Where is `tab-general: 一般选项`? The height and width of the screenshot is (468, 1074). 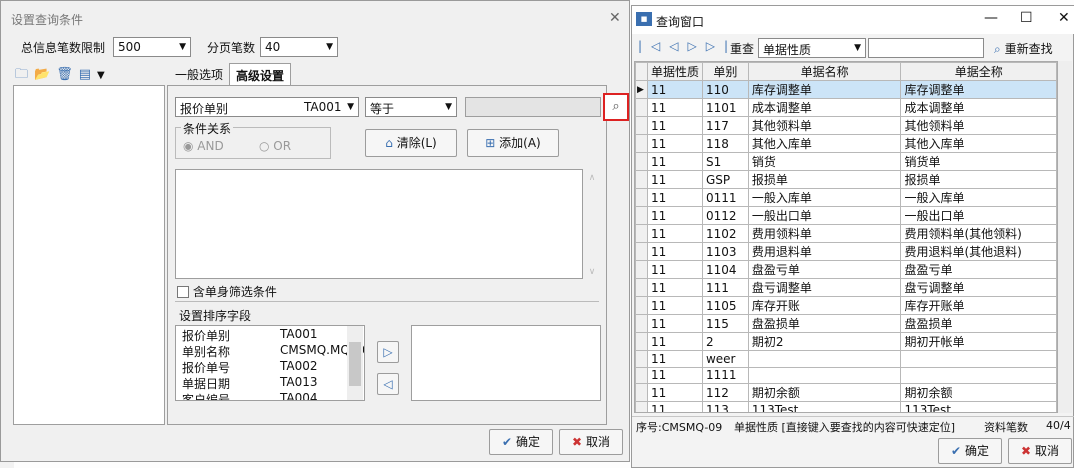 tab-general: 一般选项 is located at coordinates (199, 74).